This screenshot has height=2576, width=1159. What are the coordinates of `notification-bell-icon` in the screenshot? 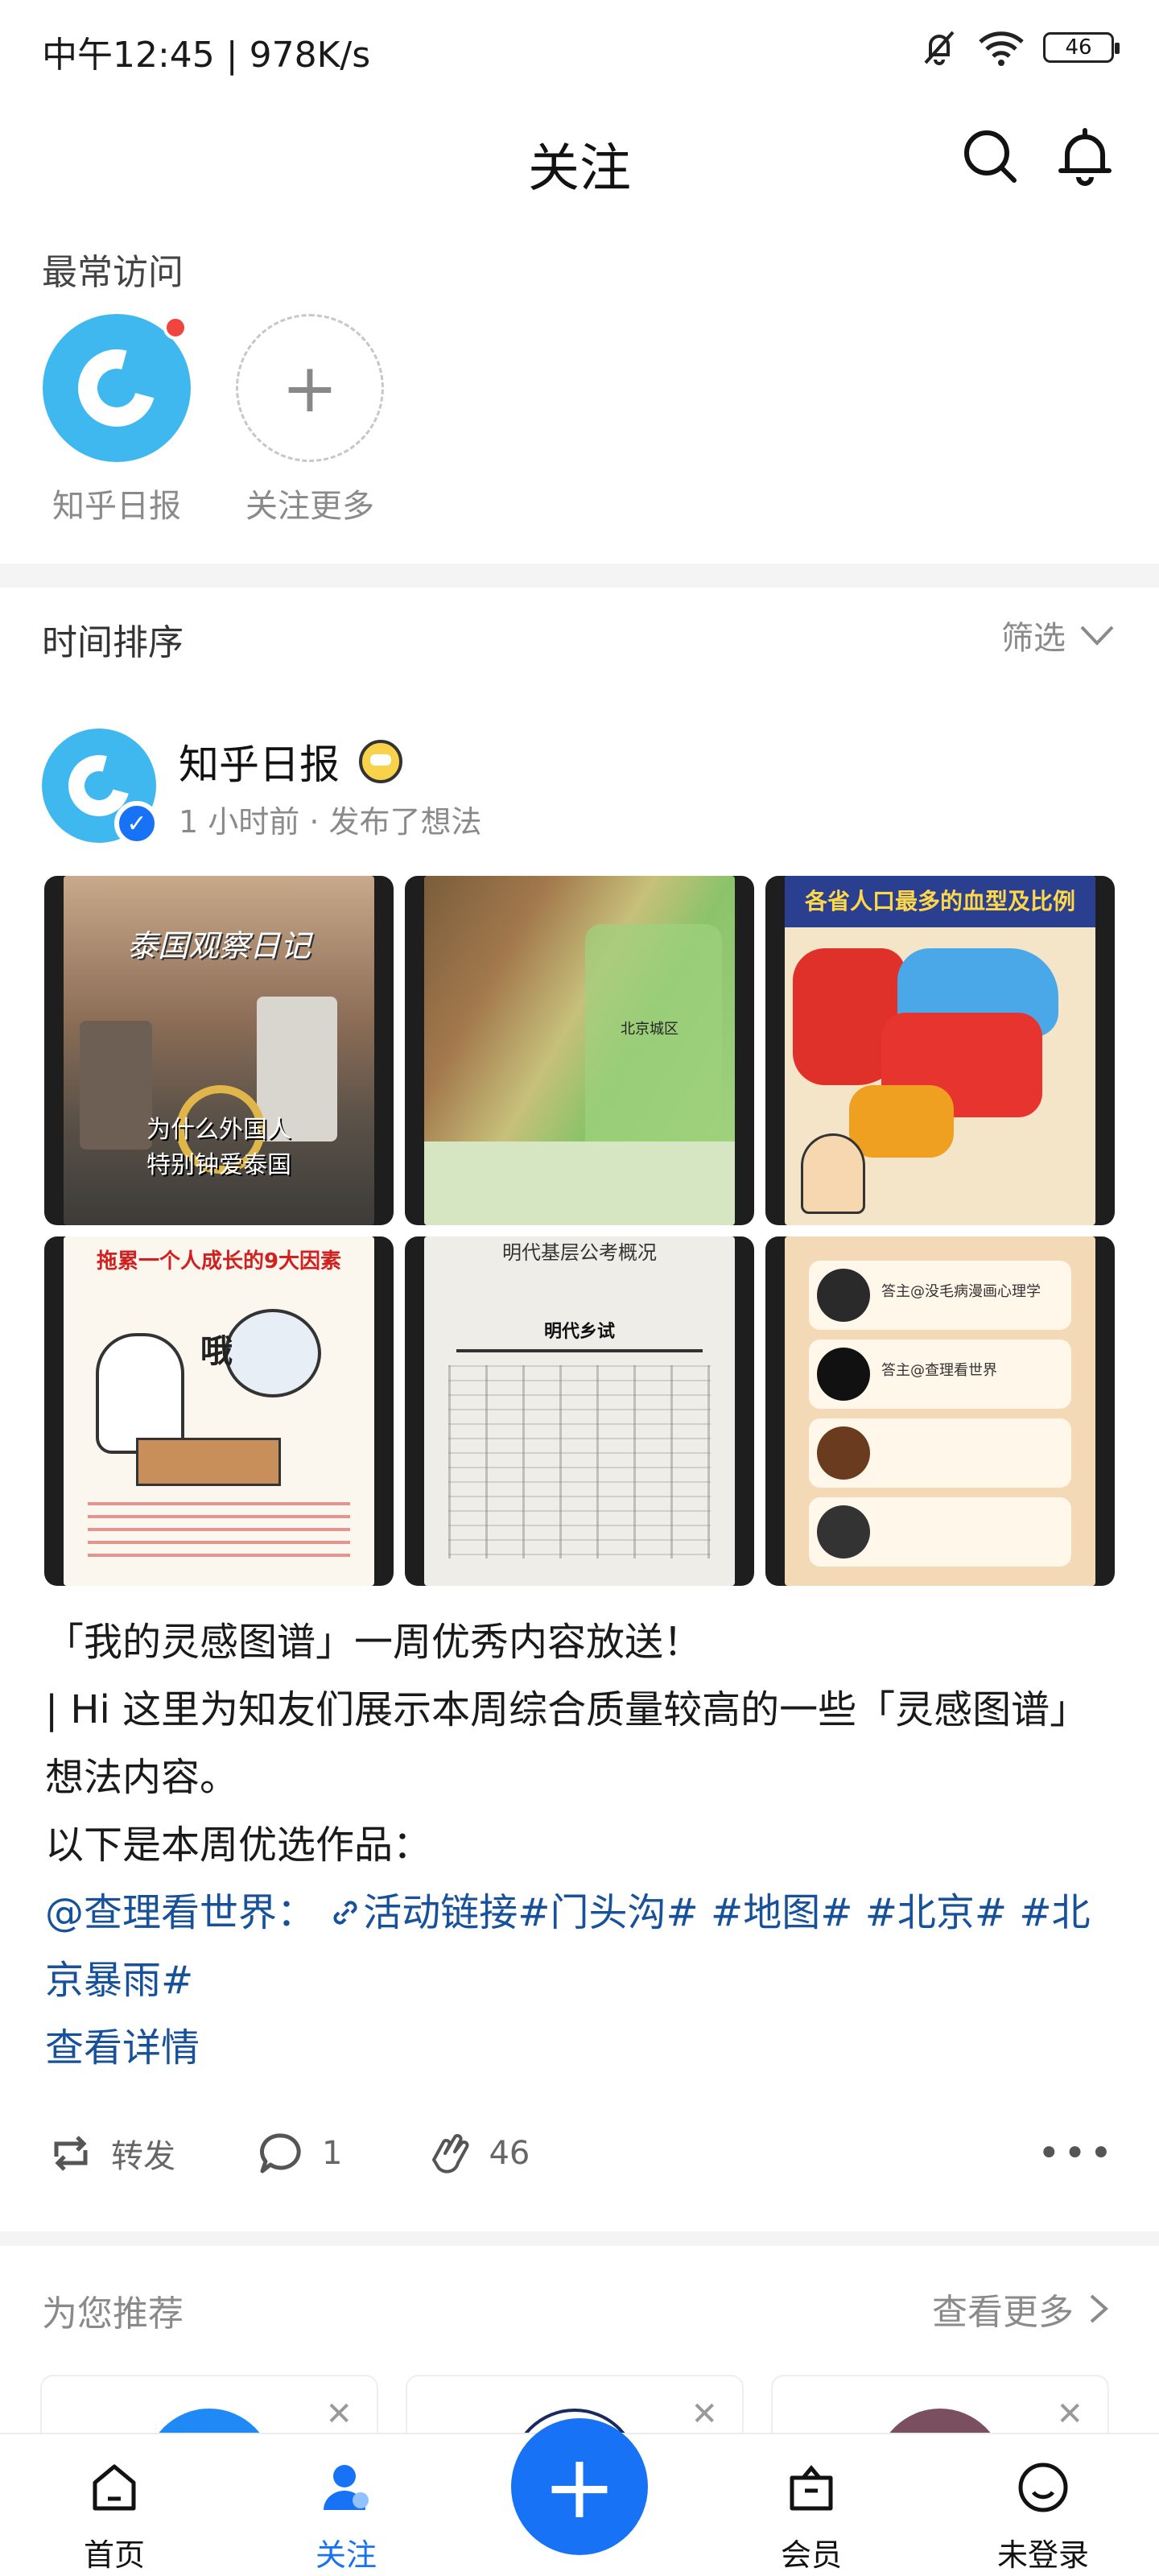 It's located at (1085, 156).